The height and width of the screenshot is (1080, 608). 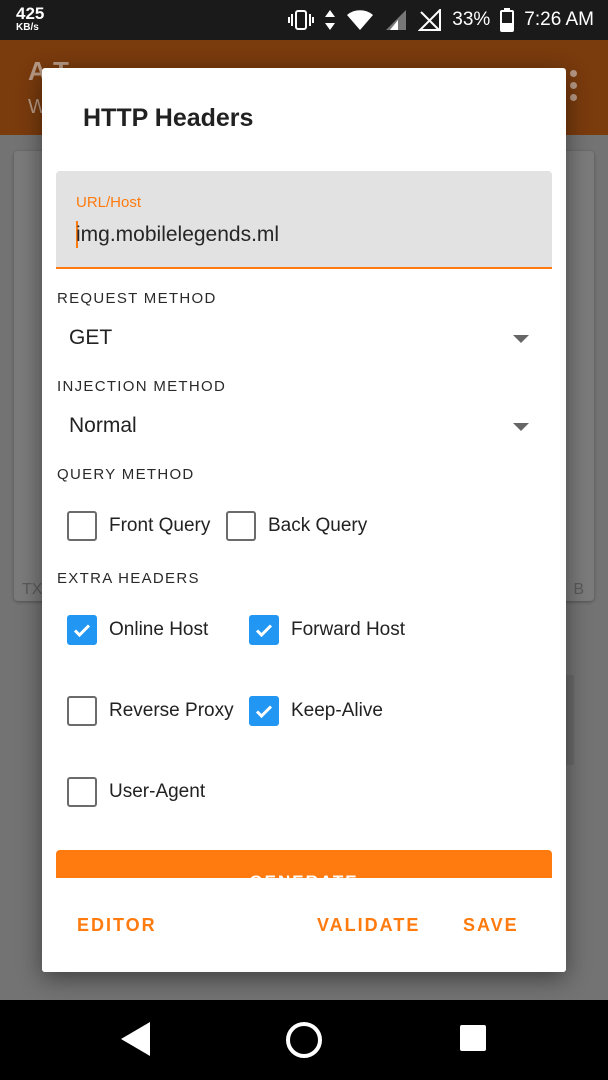 I want to click on navigation-bar, so click(x=304, y=1040).